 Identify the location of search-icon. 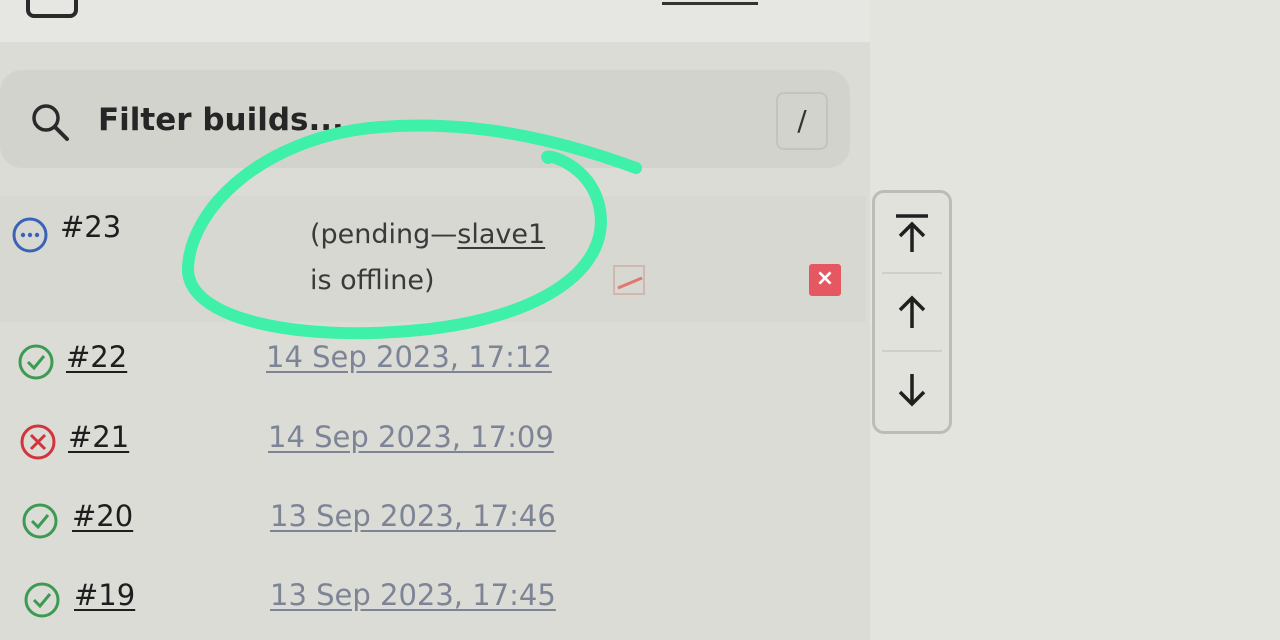
(50, 122).